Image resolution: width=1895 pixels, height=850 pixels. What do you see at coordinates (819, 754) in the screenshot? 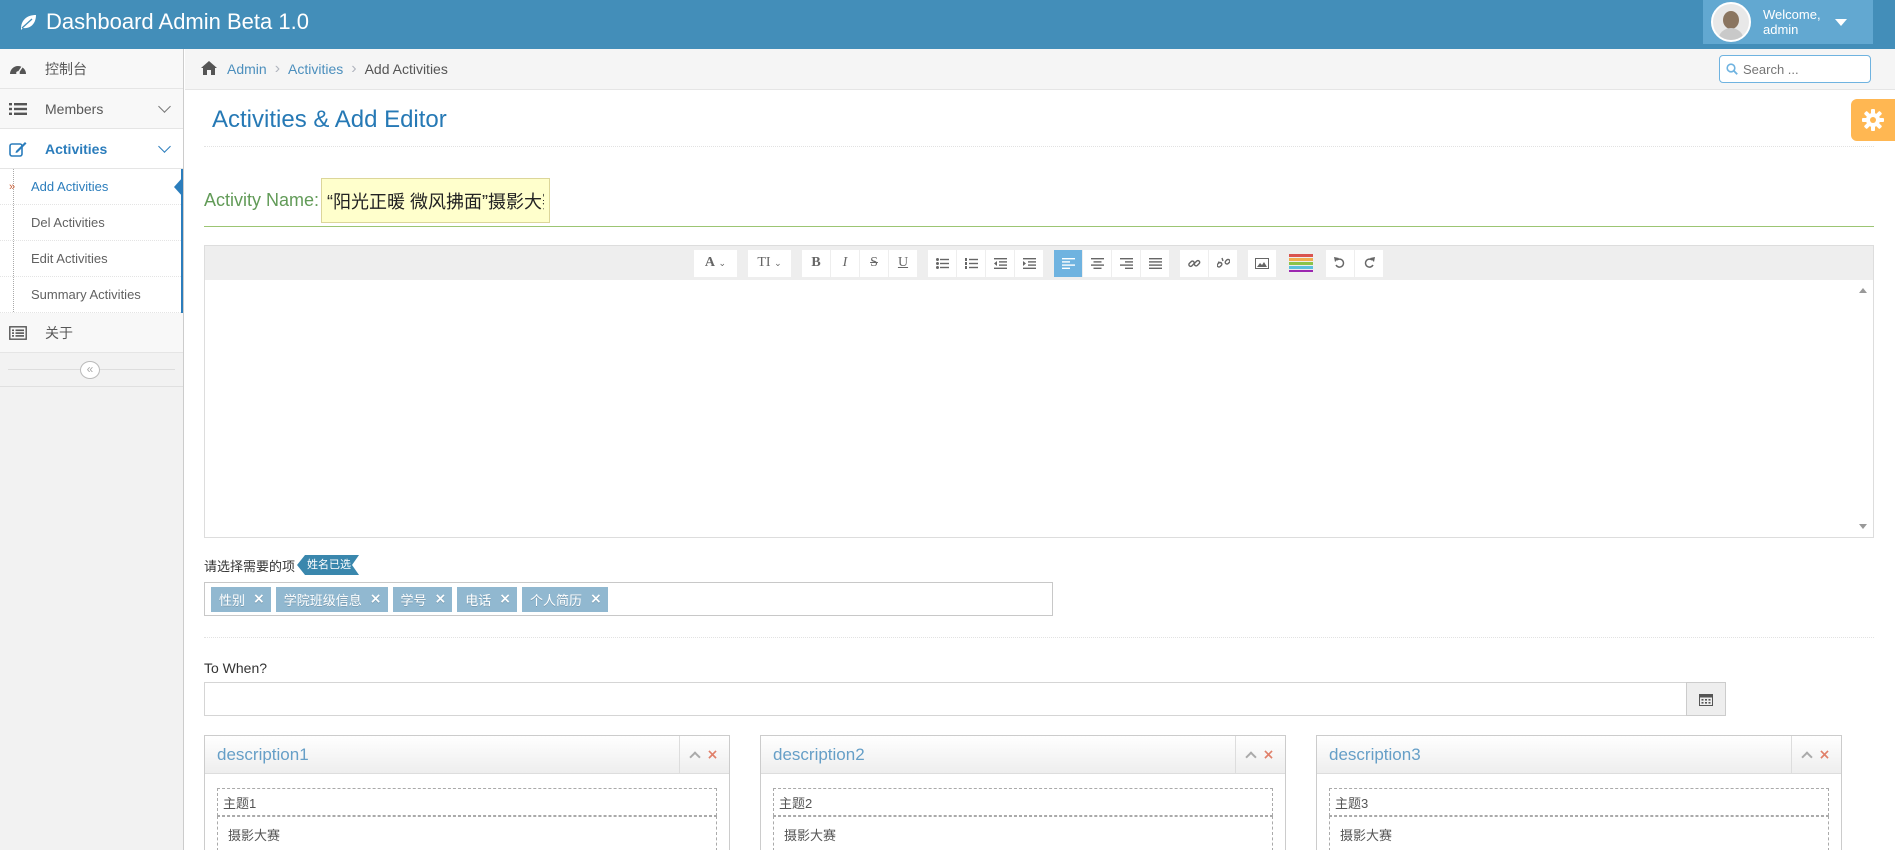
I see `widget-title: description2` at bounding box center [819, 754].